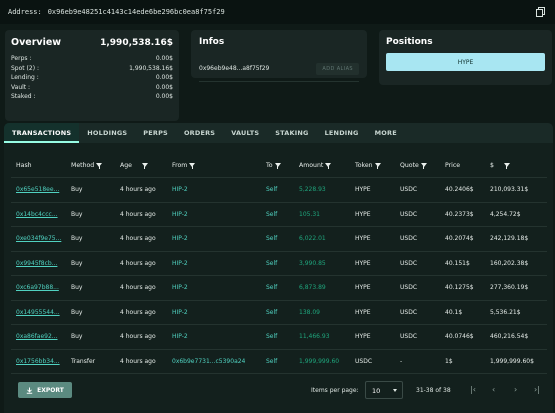  I want to click on previous-page-icon: ‹, so click(493, 389).